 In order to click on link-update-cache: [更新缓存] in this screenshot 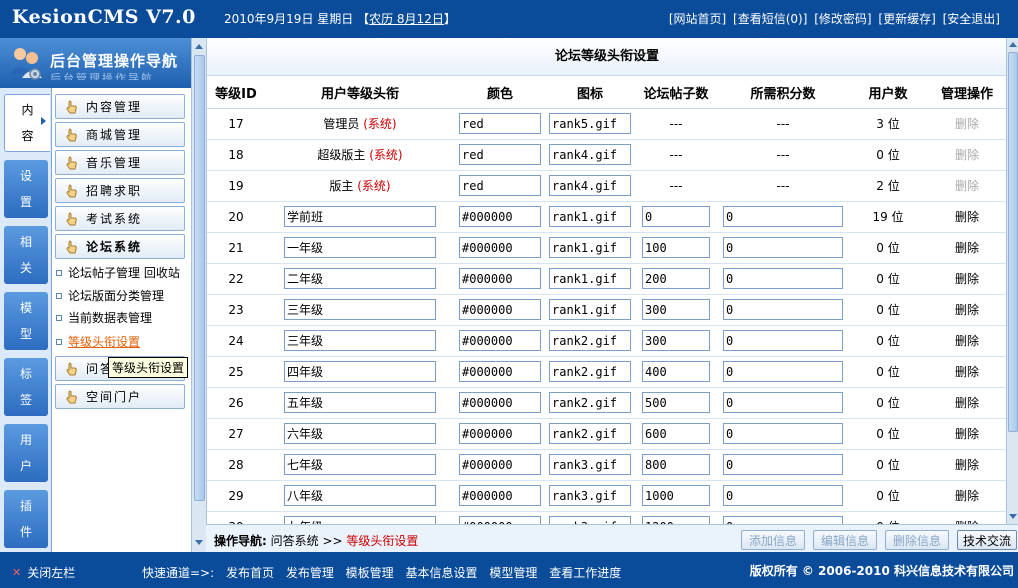, I will do `click(906, 19)`.